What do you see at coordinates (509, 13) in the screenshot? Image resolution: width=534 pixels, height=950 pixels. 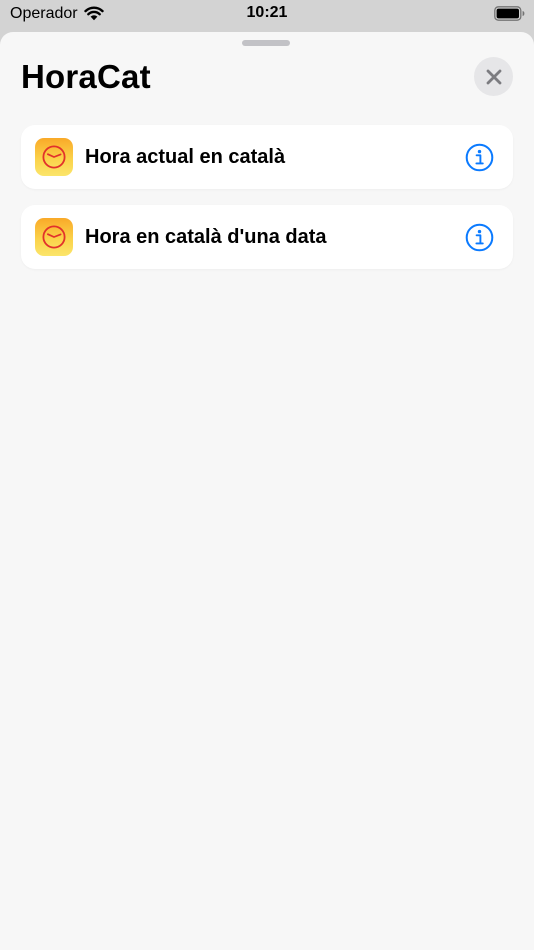 I see `battery-icon` at bounding box center [509, 13].